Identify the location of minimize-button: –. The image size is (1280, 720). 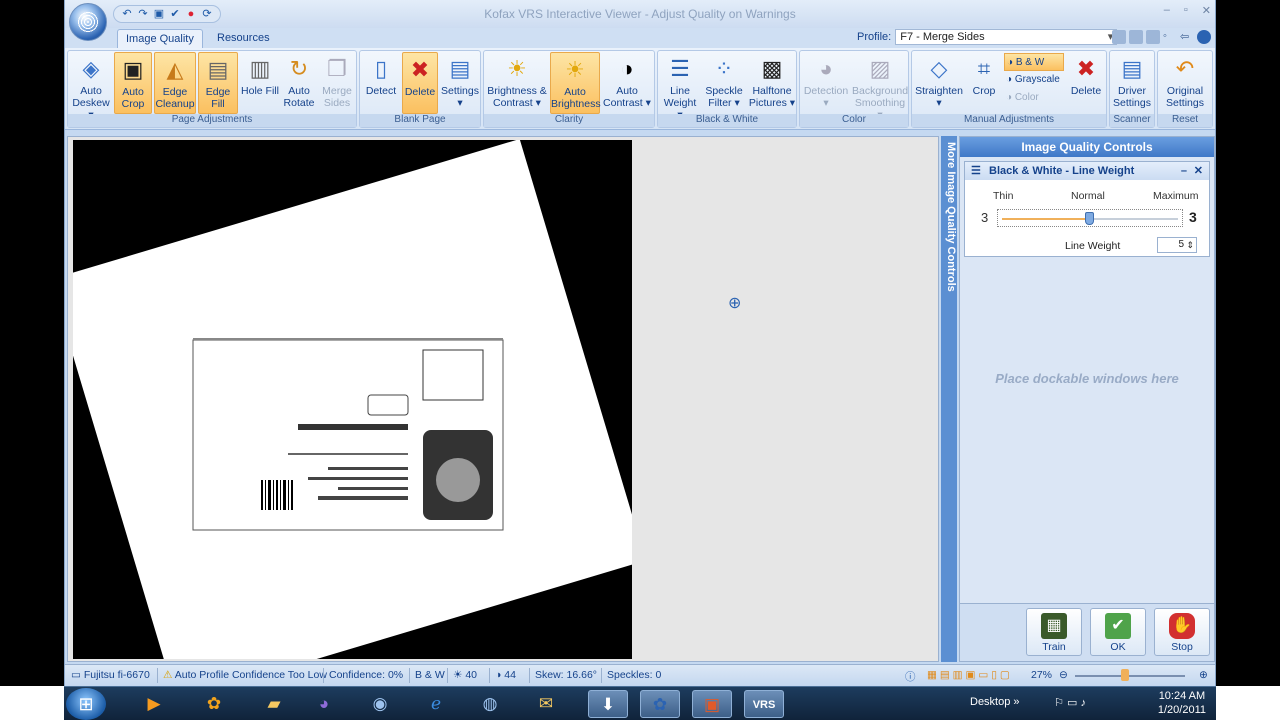
(1167, 10).